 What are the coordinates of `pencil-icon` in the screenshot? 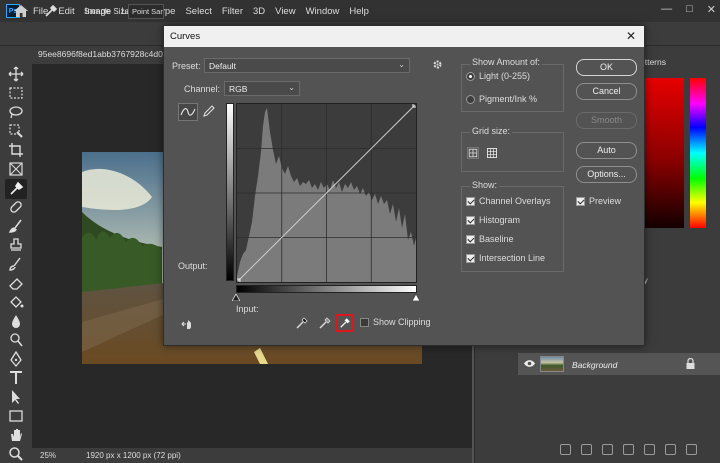 It's located at (209, 111).